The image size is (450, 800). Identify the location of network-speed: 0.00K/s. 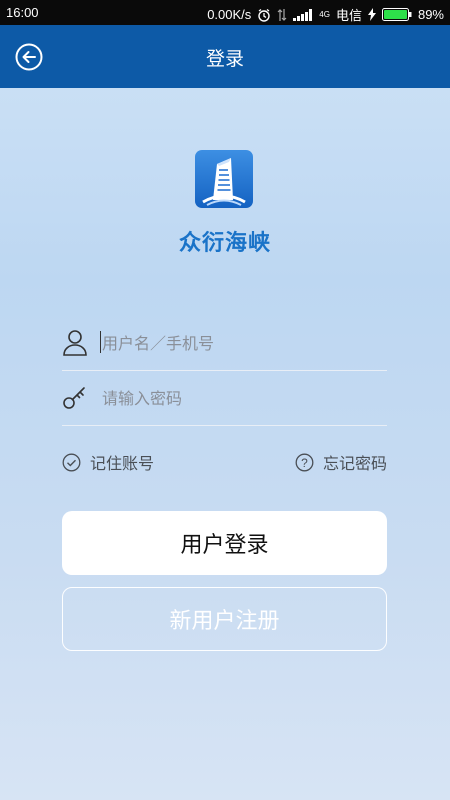
(229, 14).